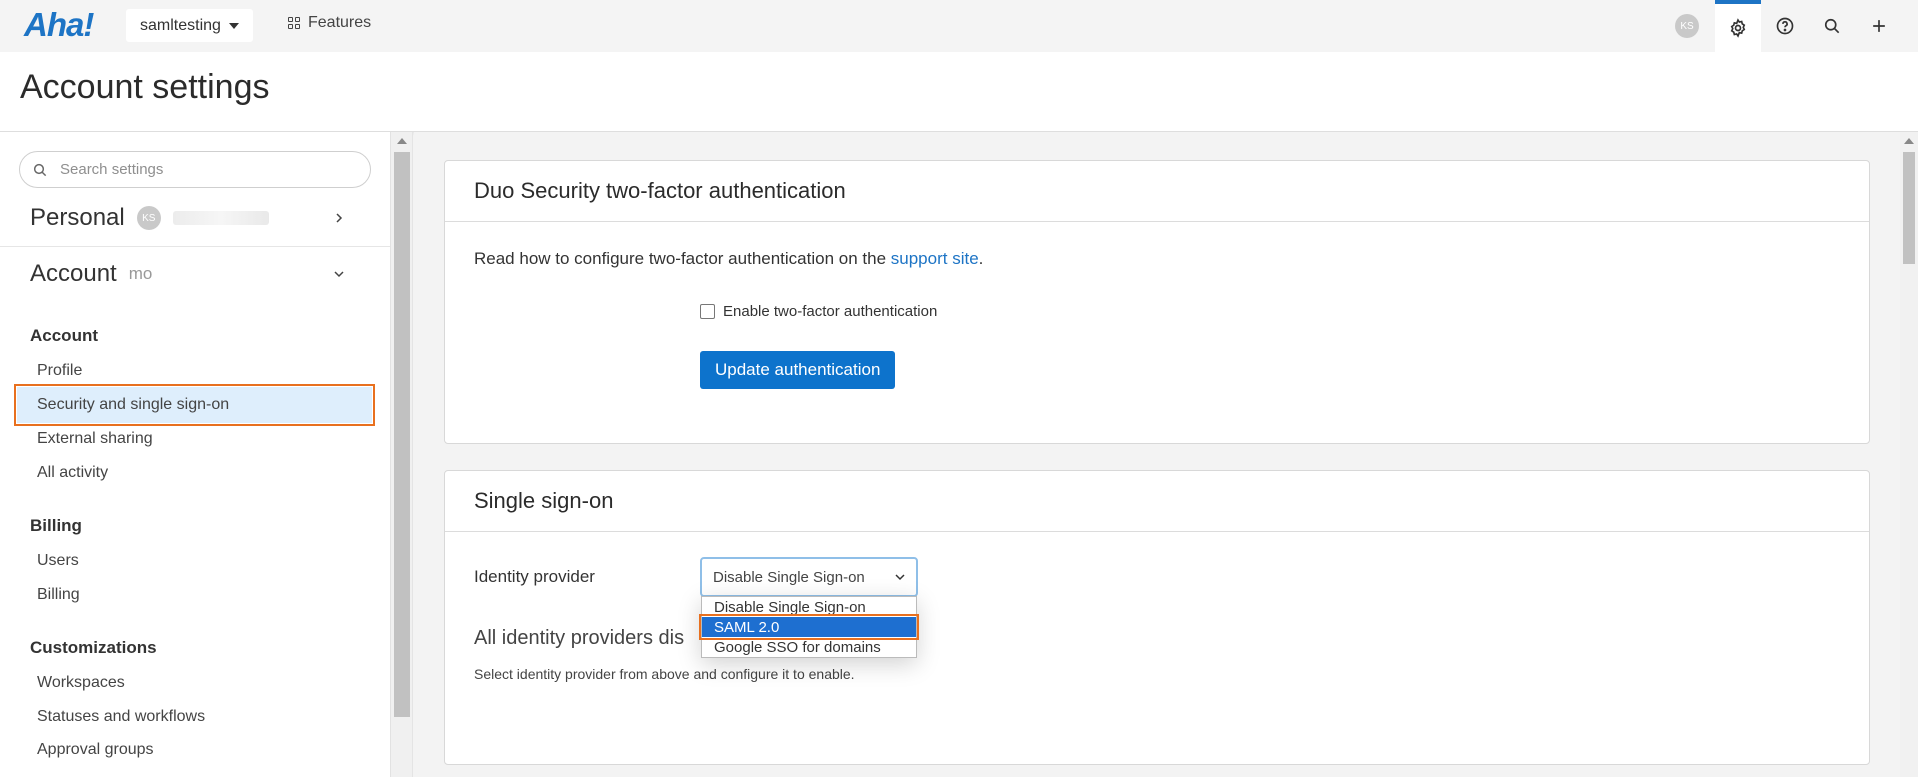 This screenshot has height=777, width=1918. What do you see at coordinates (1157, 191) in the screenshot?
I see `duo-panel-header: Duo Security two-factor authentication` at bounding box center [1157, 191].